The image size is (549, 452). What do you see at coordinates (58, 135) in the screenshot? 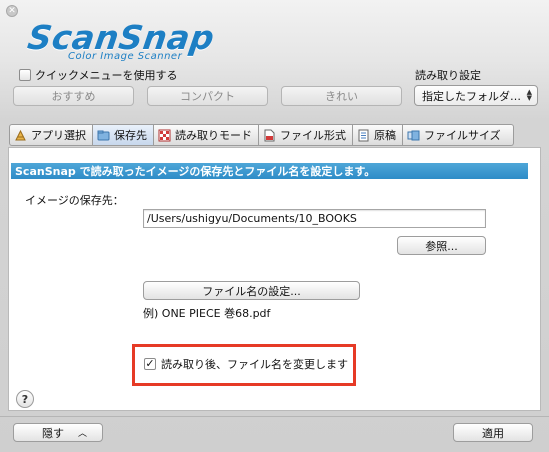
I see `tab-app-select-label: アプリ選択` at bounding box center [58, 135].